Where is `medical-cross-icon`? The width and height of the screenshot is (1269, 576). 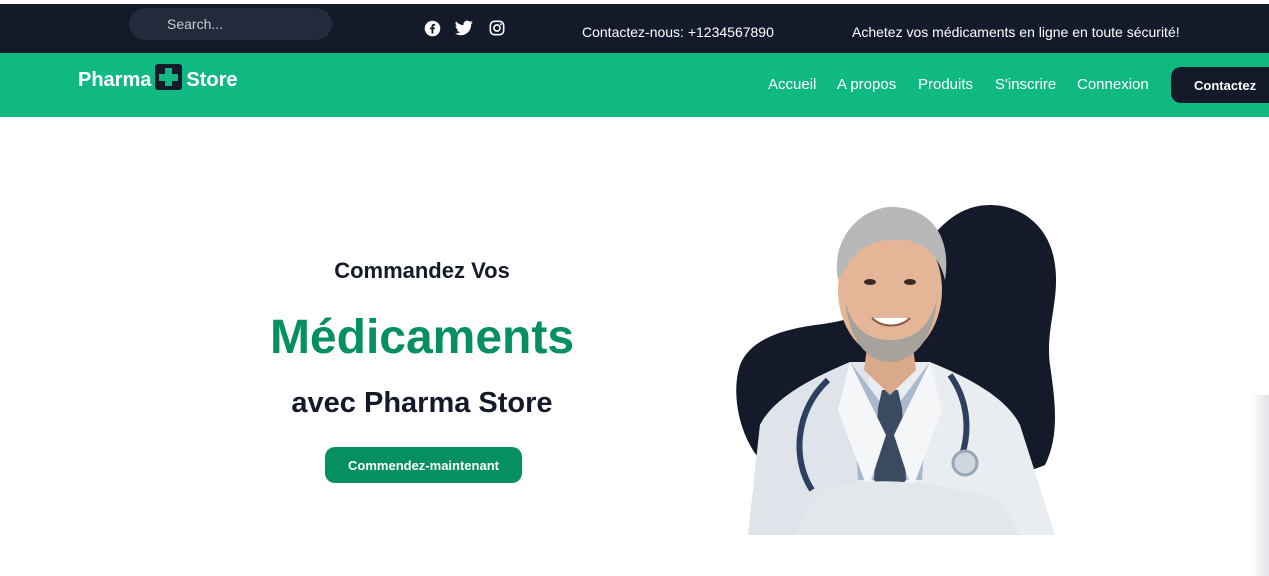 medical-cross-icon is located at coordinates (169, 77).